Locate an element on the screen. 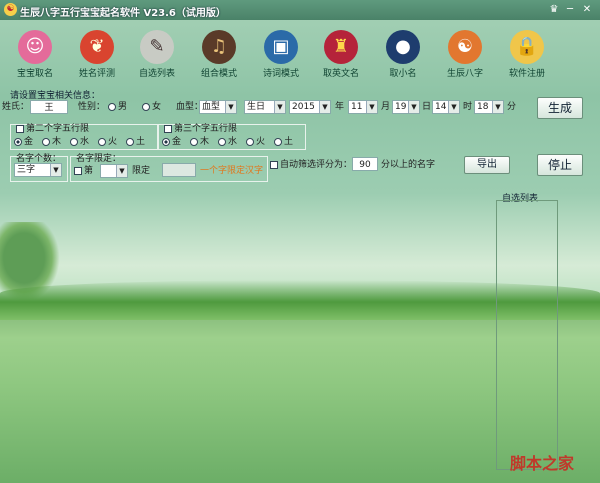 The width and height of the screenshot is (600, 483). third-char-metal-radio: 金 is located at coordinates (171, 142).